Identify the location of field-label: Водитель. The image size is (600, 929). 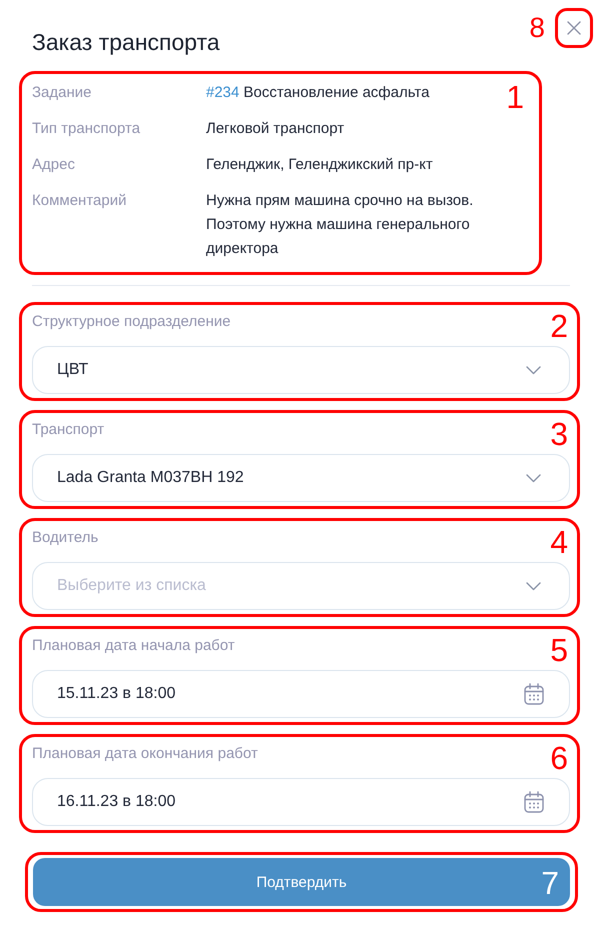
(65, 538).